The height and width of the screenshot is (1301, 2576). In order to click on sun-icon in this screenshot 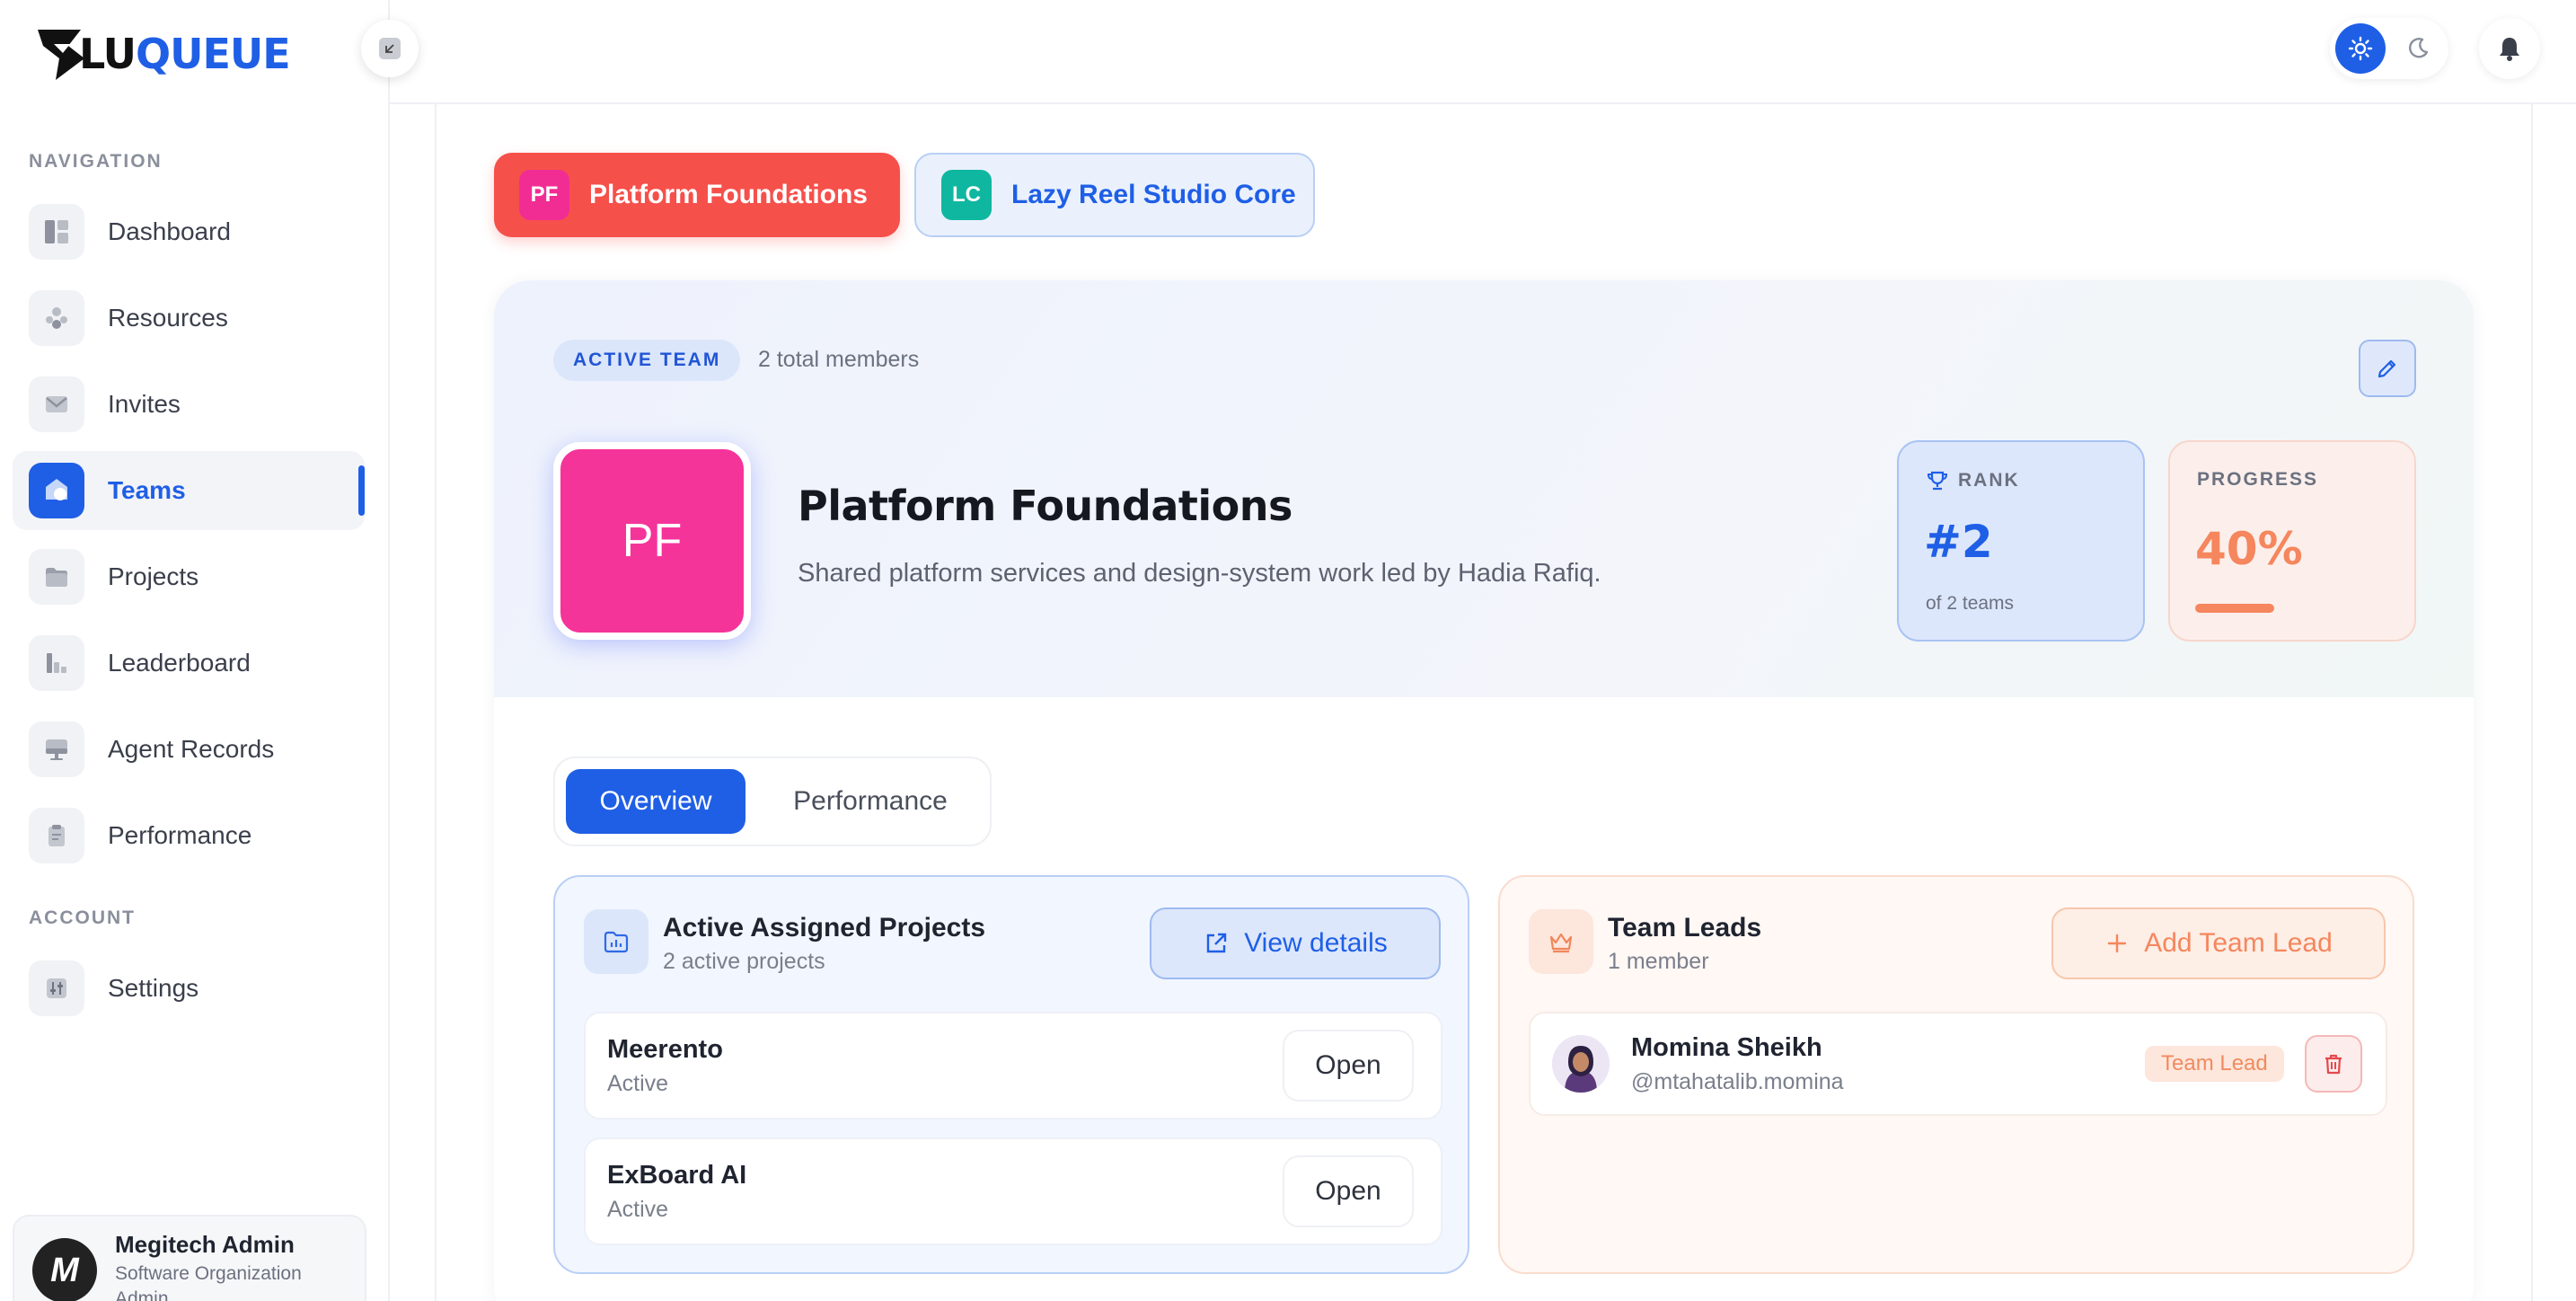, I will do `click(2360, 48)`.